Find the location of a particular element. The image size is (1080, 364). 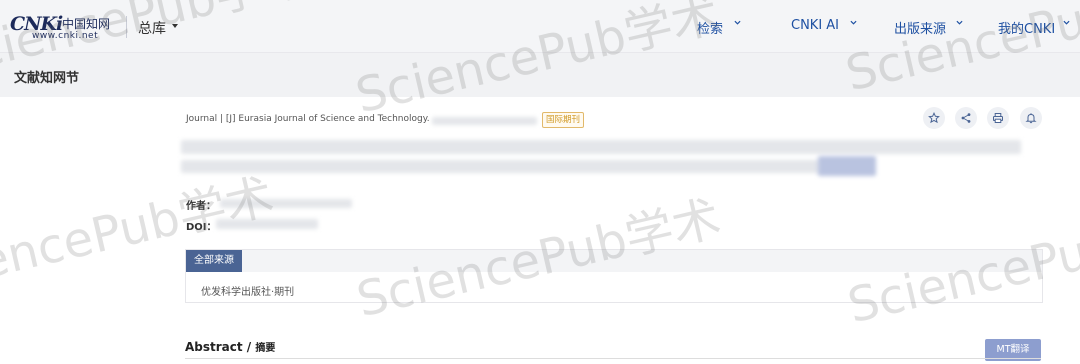

star-icon is located at coordinates (934, 118).